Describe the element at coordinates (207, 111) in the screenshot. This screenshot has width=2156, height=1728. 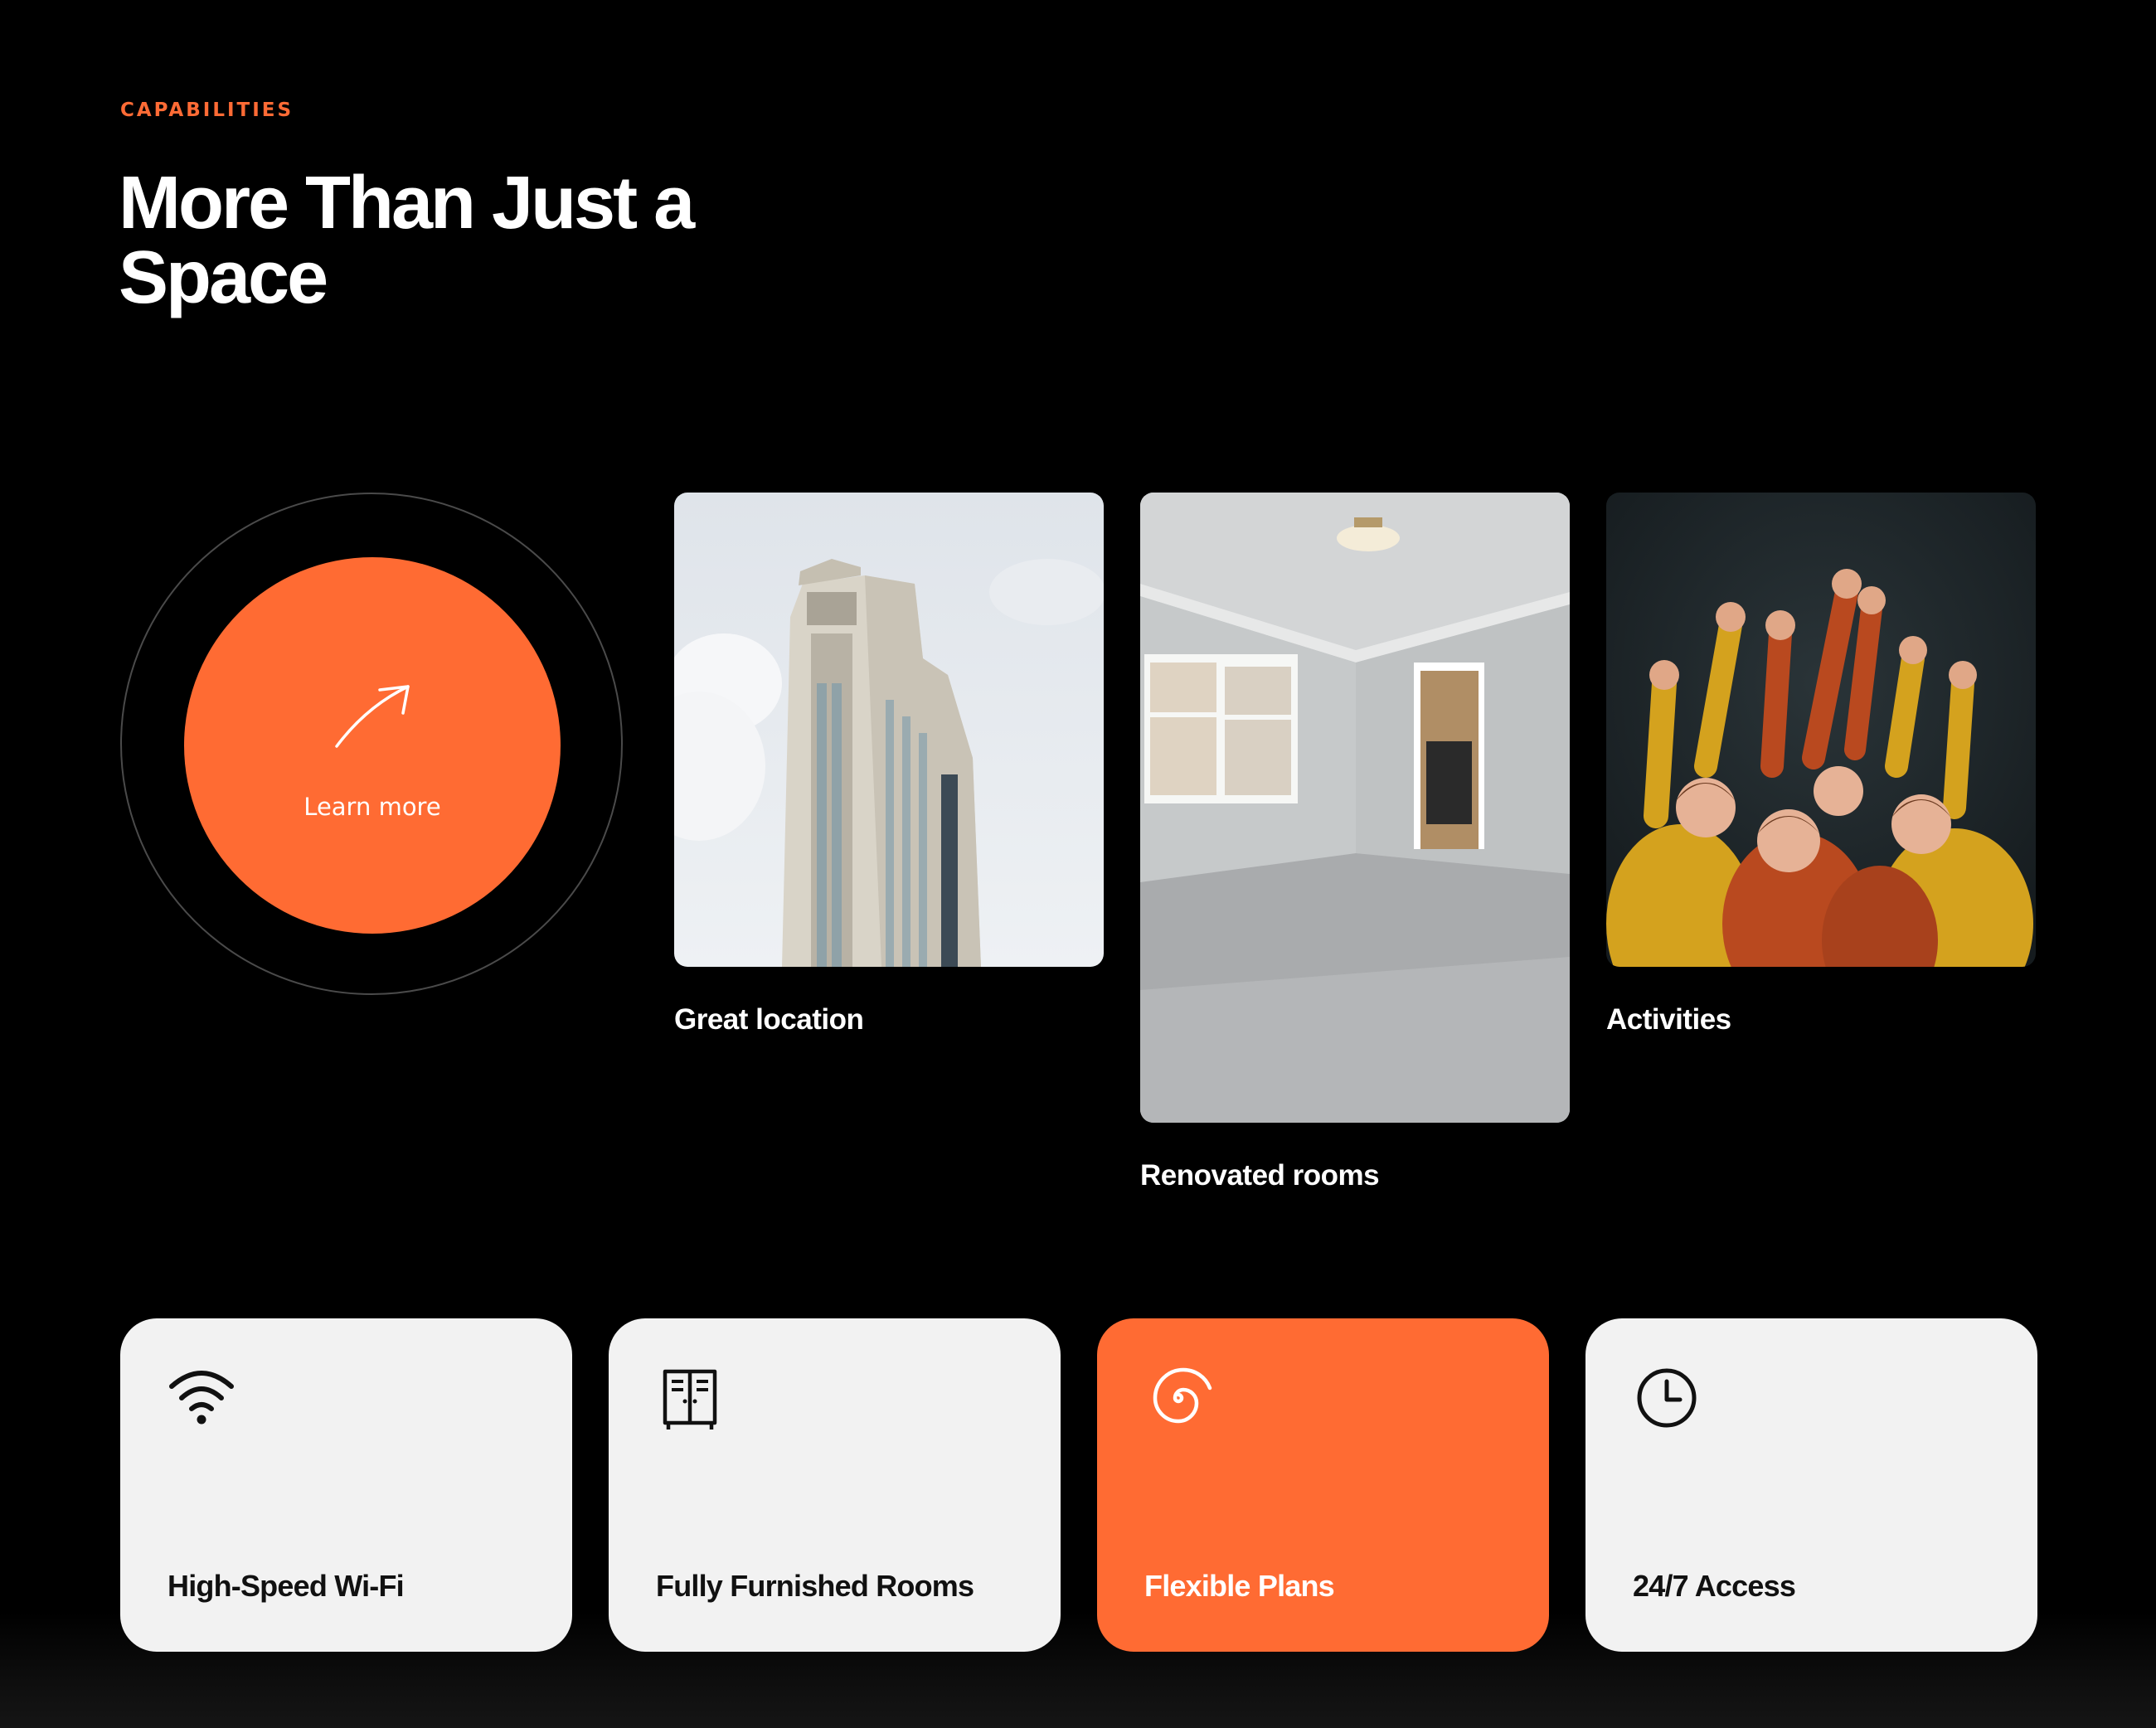
I see `section-eyebrow: CAPABILITIES` at that location.